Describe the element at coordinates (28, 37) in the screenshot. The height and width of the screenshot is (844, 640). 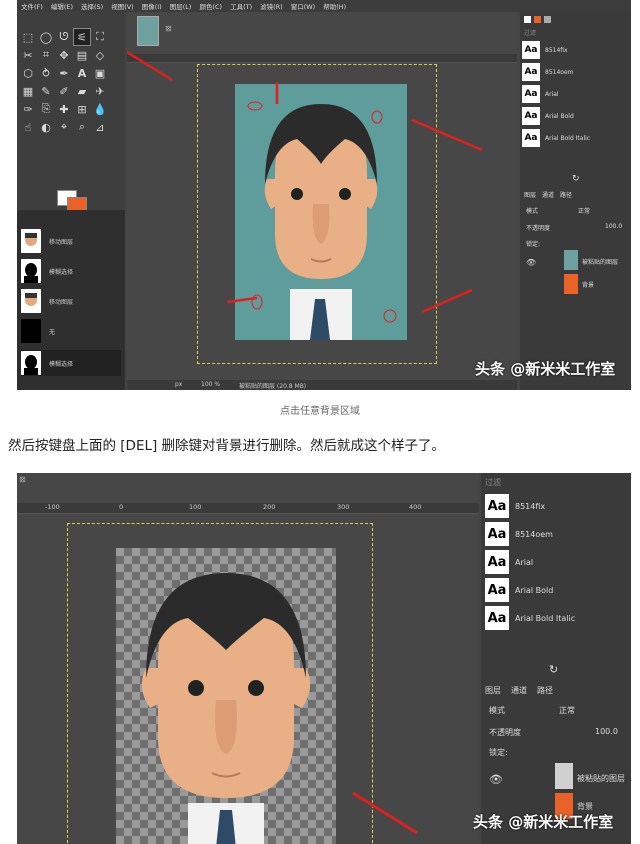
I see `rect-select-icon: ⬚` at that location.